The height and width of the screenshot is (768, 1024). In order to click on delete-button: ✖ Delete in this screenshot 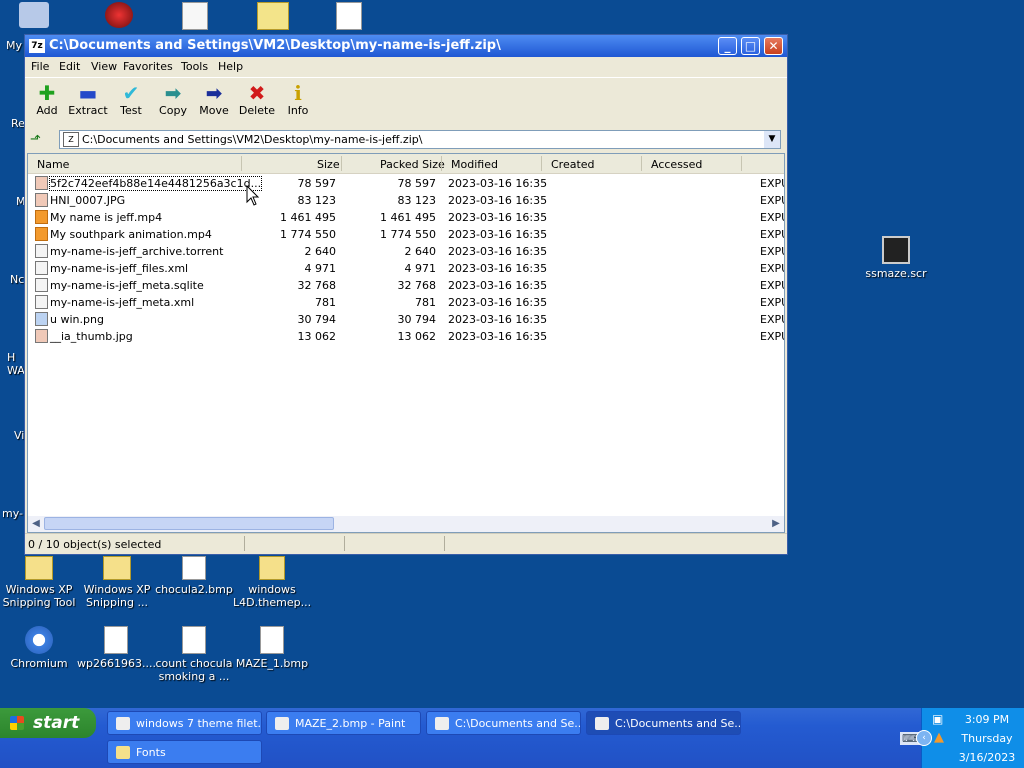, I will do `click(257, 99)`.